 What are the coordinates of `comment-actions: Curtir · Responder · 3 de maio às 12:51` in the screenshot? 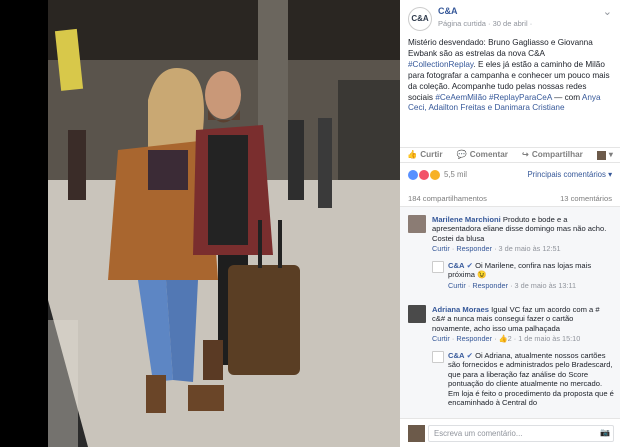 It's located at (496, 249).